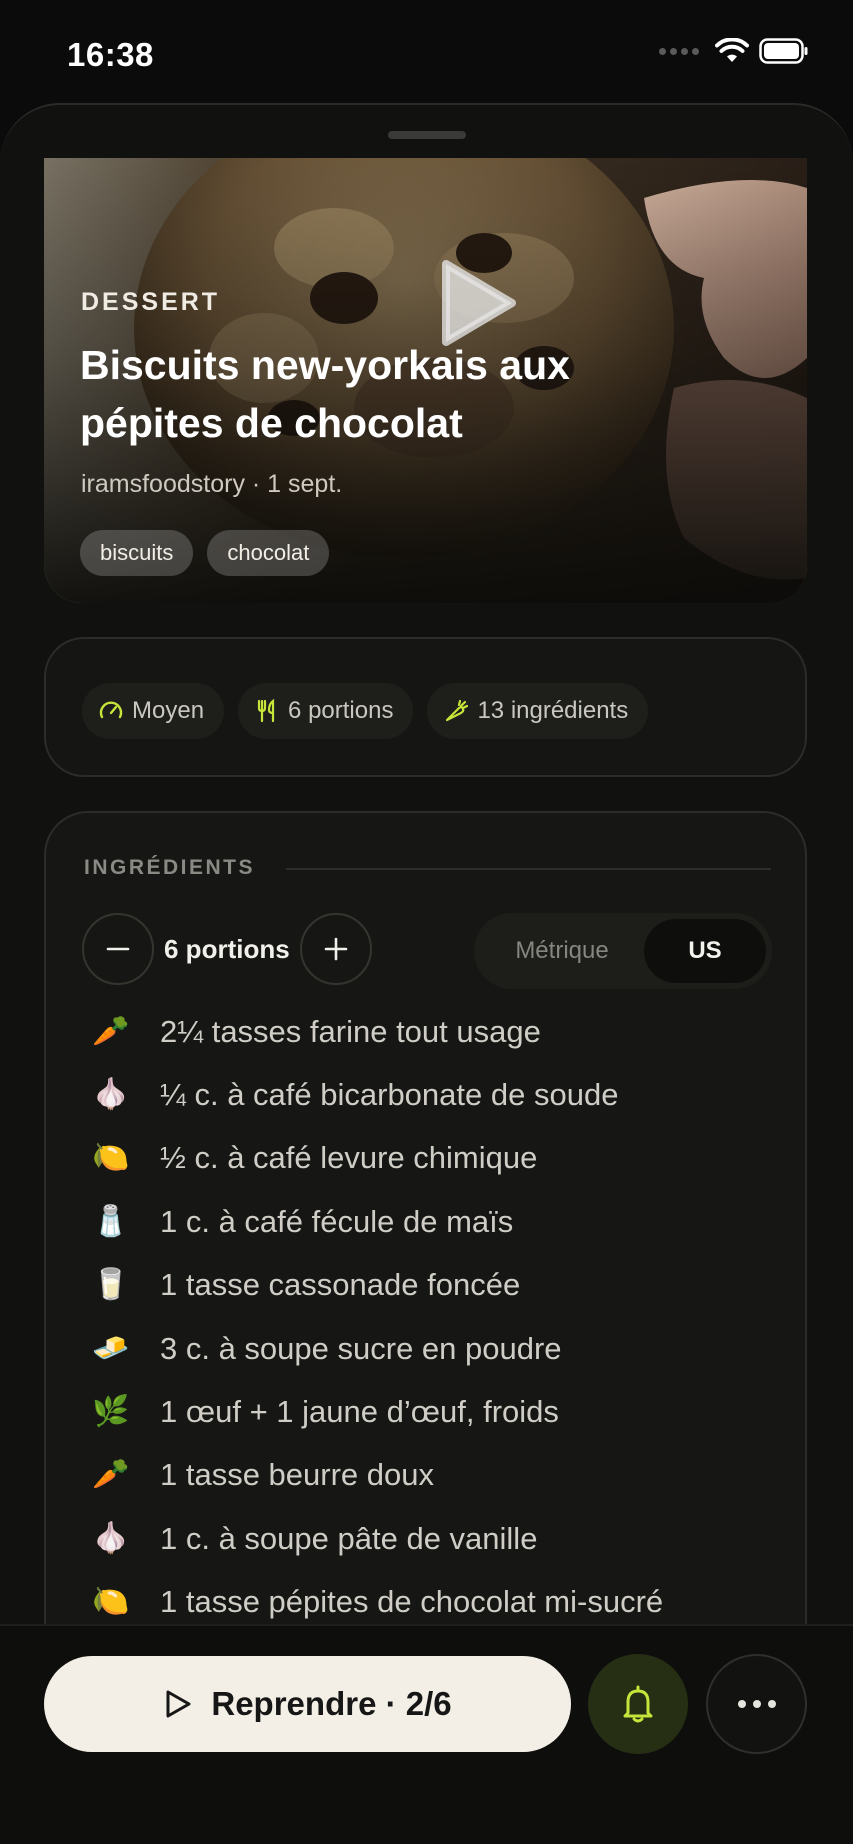  I want to click on butter-icon: 🧈, so click(111, 1348).